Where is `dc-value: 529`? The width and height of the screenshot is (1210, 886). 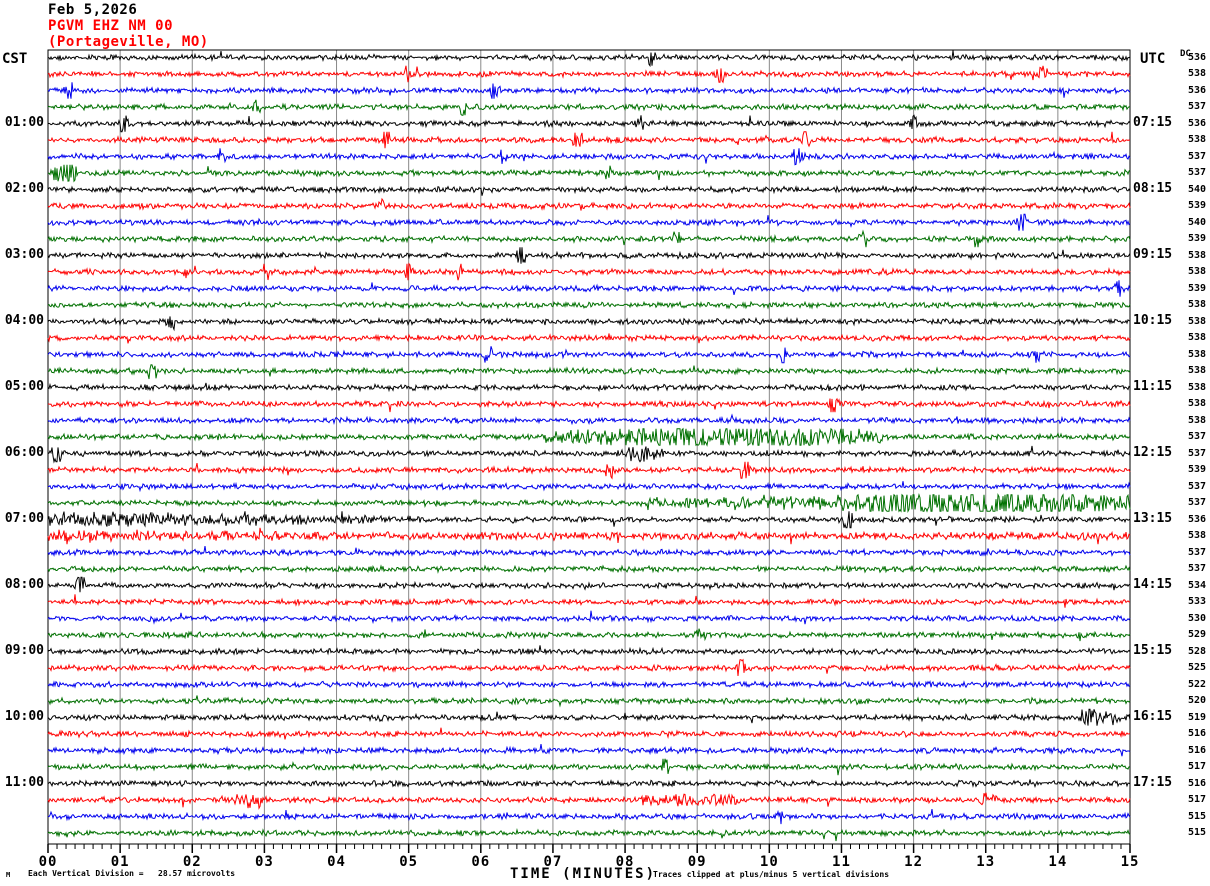 dc-value: 529 is located at coordinates (1196, 634).